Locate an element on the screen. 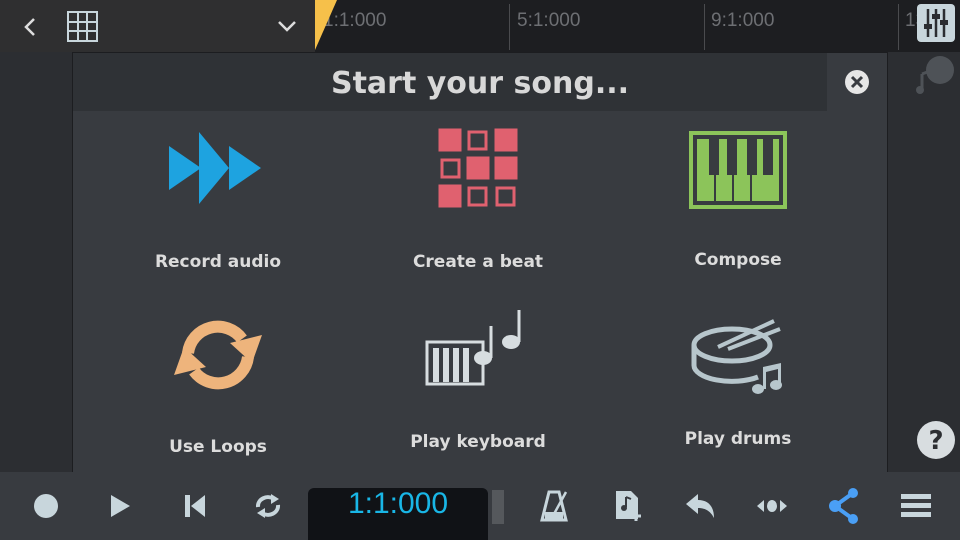 This screenshot has height=540, width=960. repeat-icon is located at coordinates (268, 506).